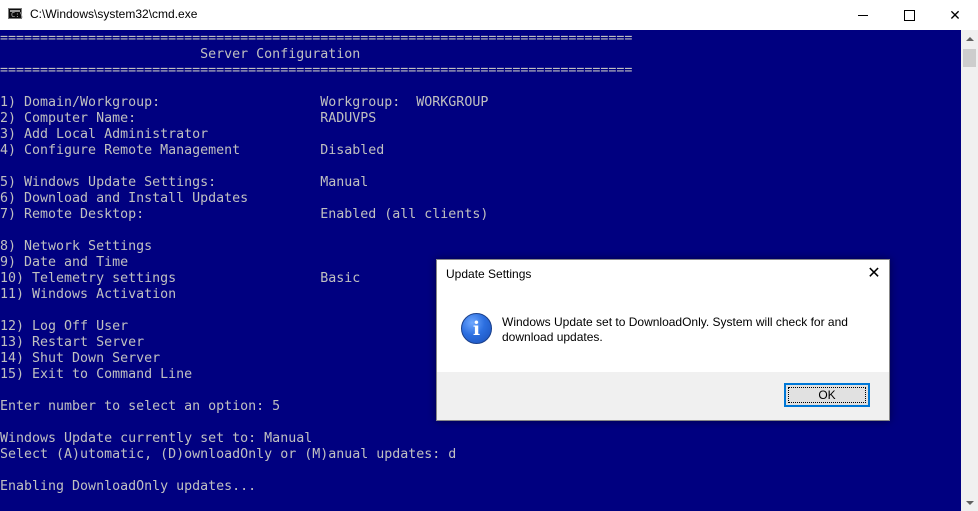  I want to click on cmd-icon: C:\, so click(16, 13).